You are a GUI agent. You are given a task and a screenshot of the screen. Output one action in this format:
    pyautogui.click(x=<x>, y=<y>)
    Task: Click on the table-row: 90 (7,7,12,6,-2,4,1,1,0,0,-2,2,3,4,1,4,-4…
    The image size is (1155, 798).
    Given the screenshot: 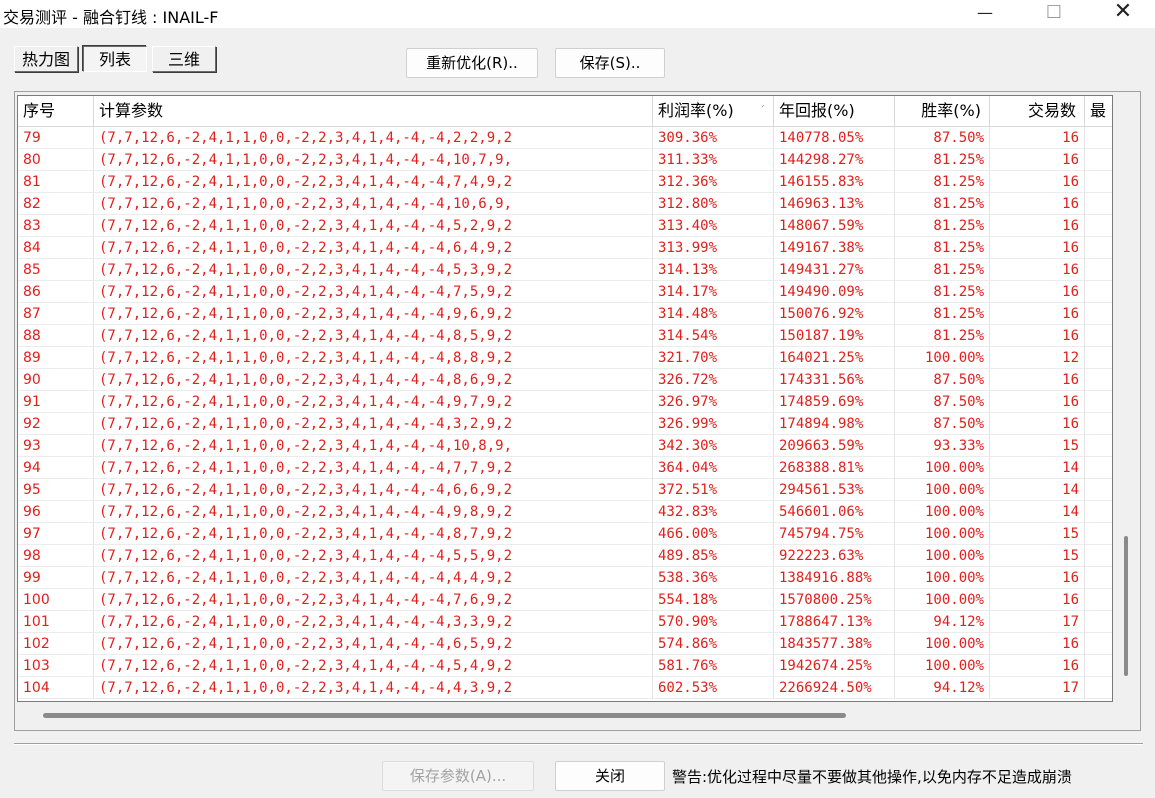 What is the action you would take?
    pyautogui.click(x=565, y=380)
    